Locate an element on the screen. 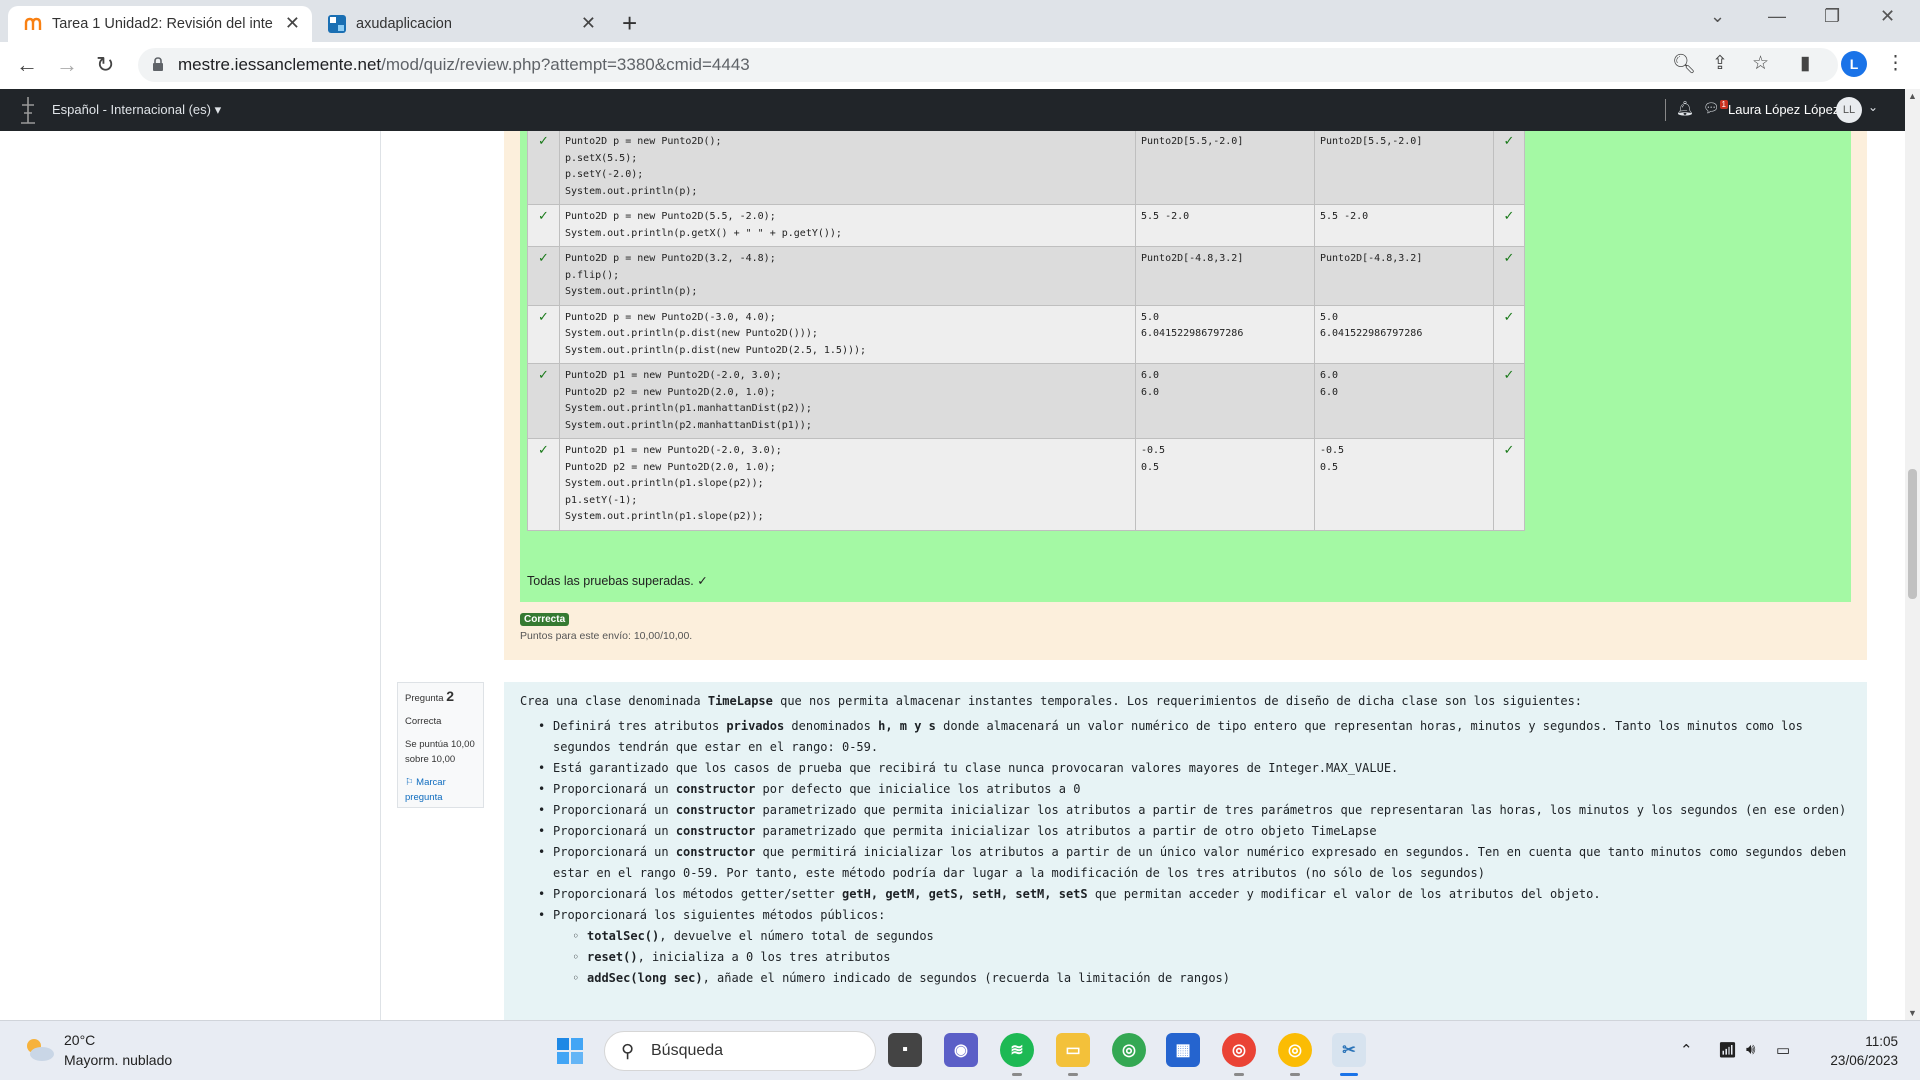 This screenshot has height=1080, width=1920. weather-cloudy-icon is located at coordinates (39, 1049).